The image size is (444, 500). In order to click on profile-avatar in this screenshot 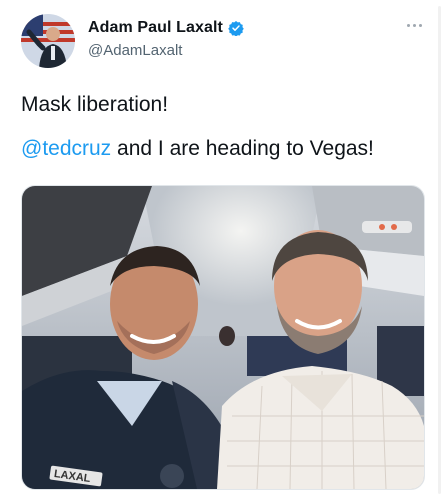, I will do `click(48, 41)`.